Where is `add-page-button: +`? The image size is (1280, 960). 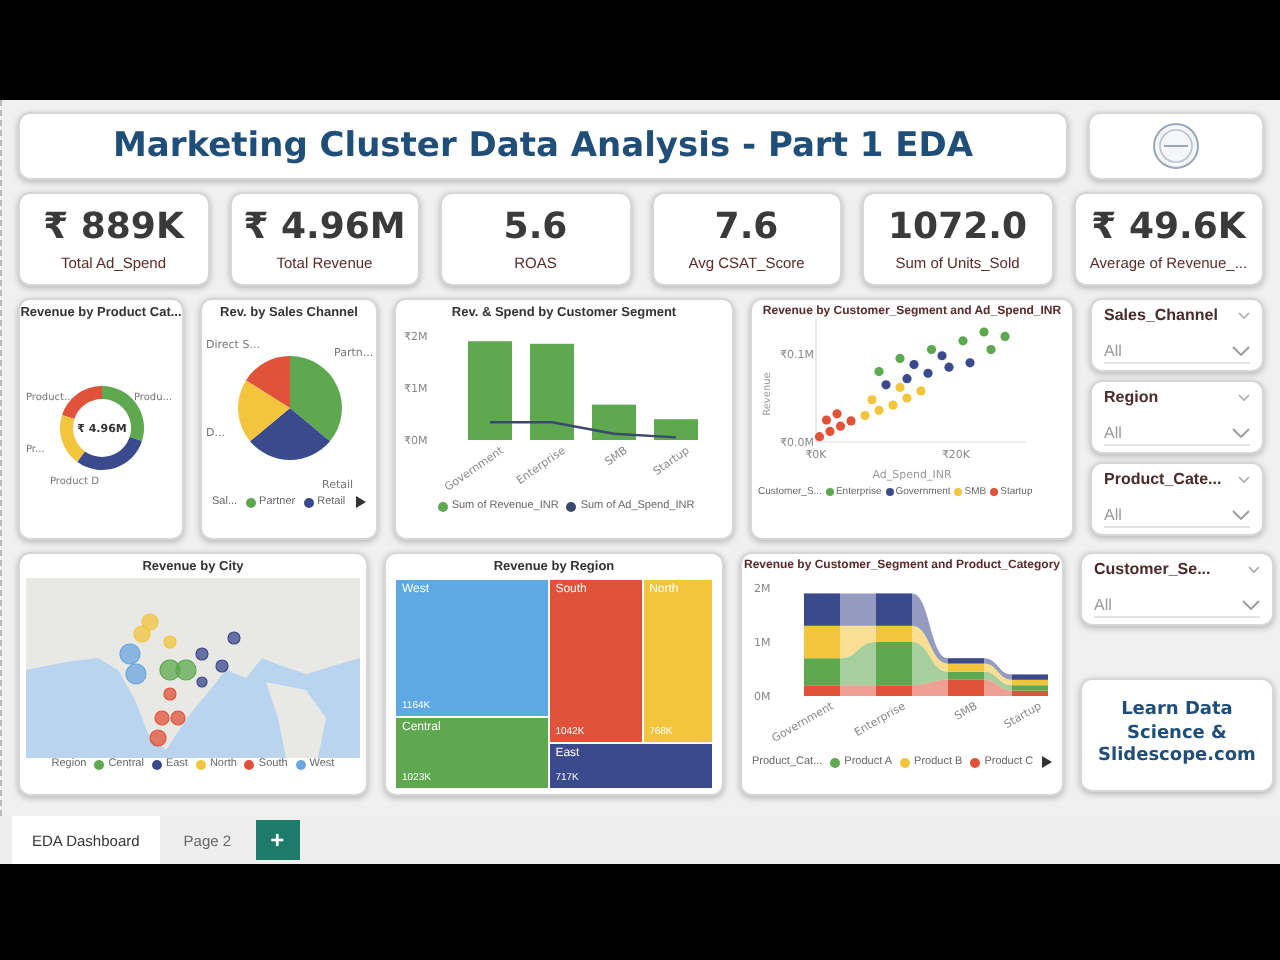
add-page-button: + is located at coordinates (277, 840).